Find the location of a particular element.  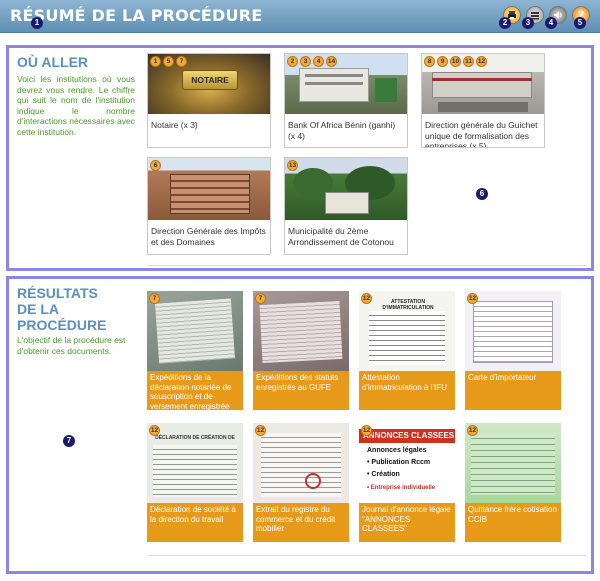

results-title-line: DE LA is located at coordinates (38, 309).